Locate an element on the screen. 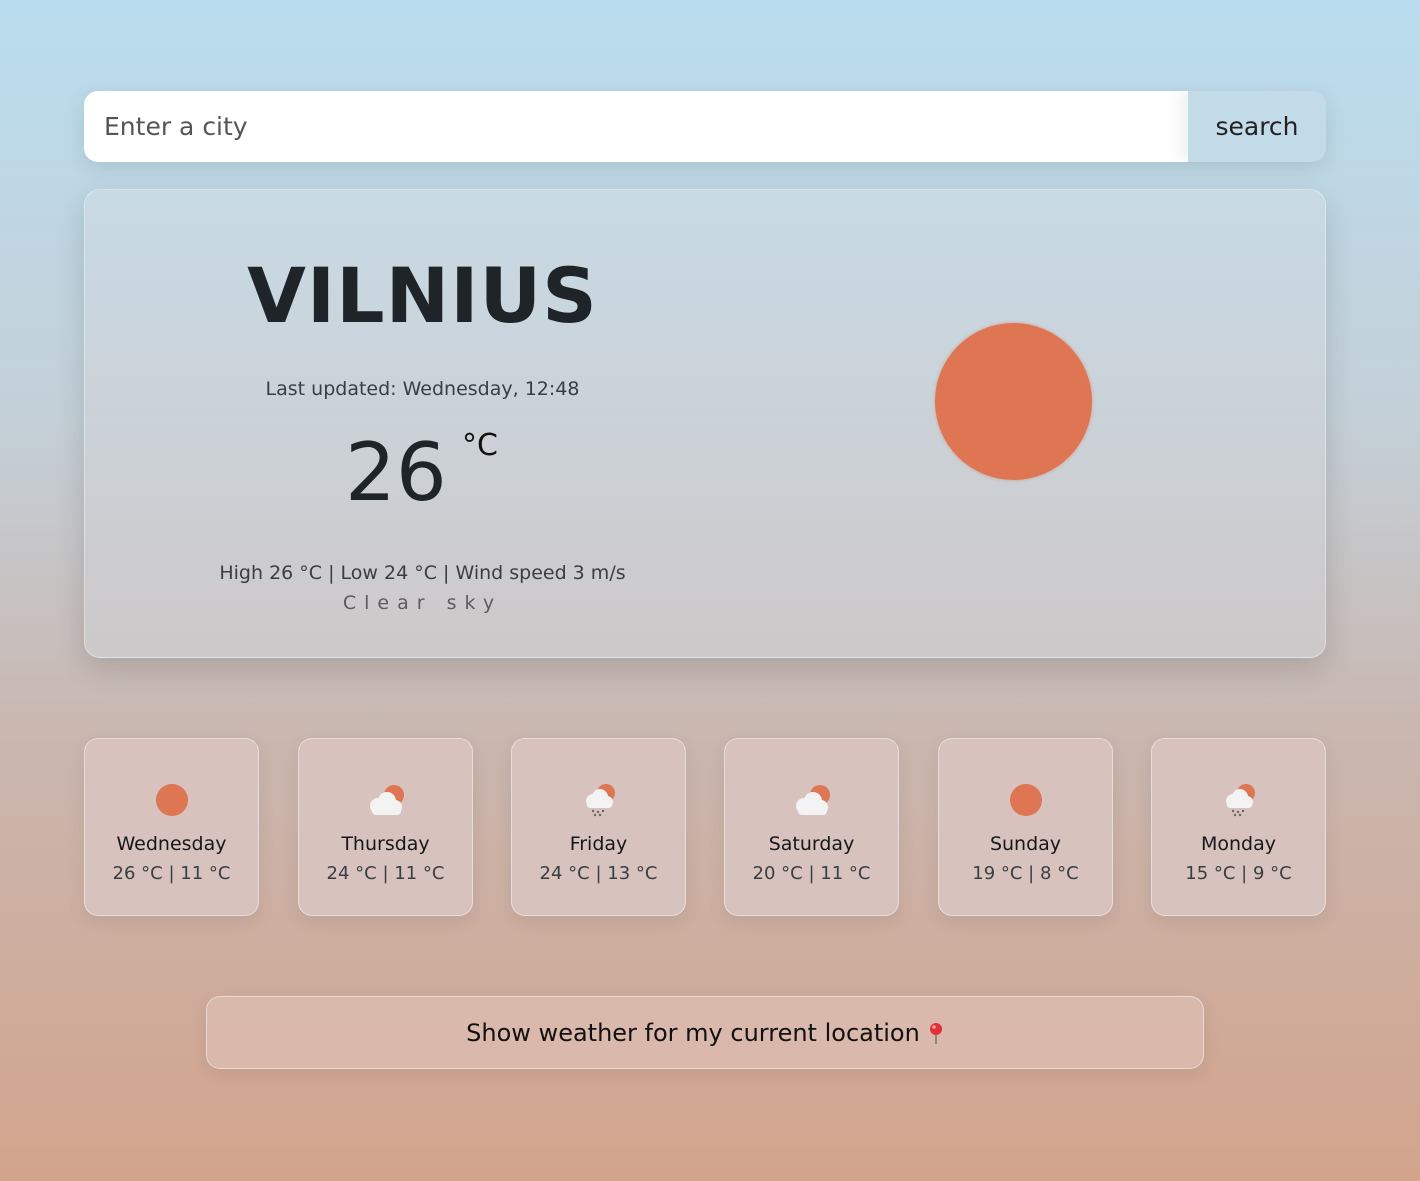 Image resolution: width=1420 pixels, height=1181 pixels. forecast-day-name: Sunday is located at coordinates (1025, 844).